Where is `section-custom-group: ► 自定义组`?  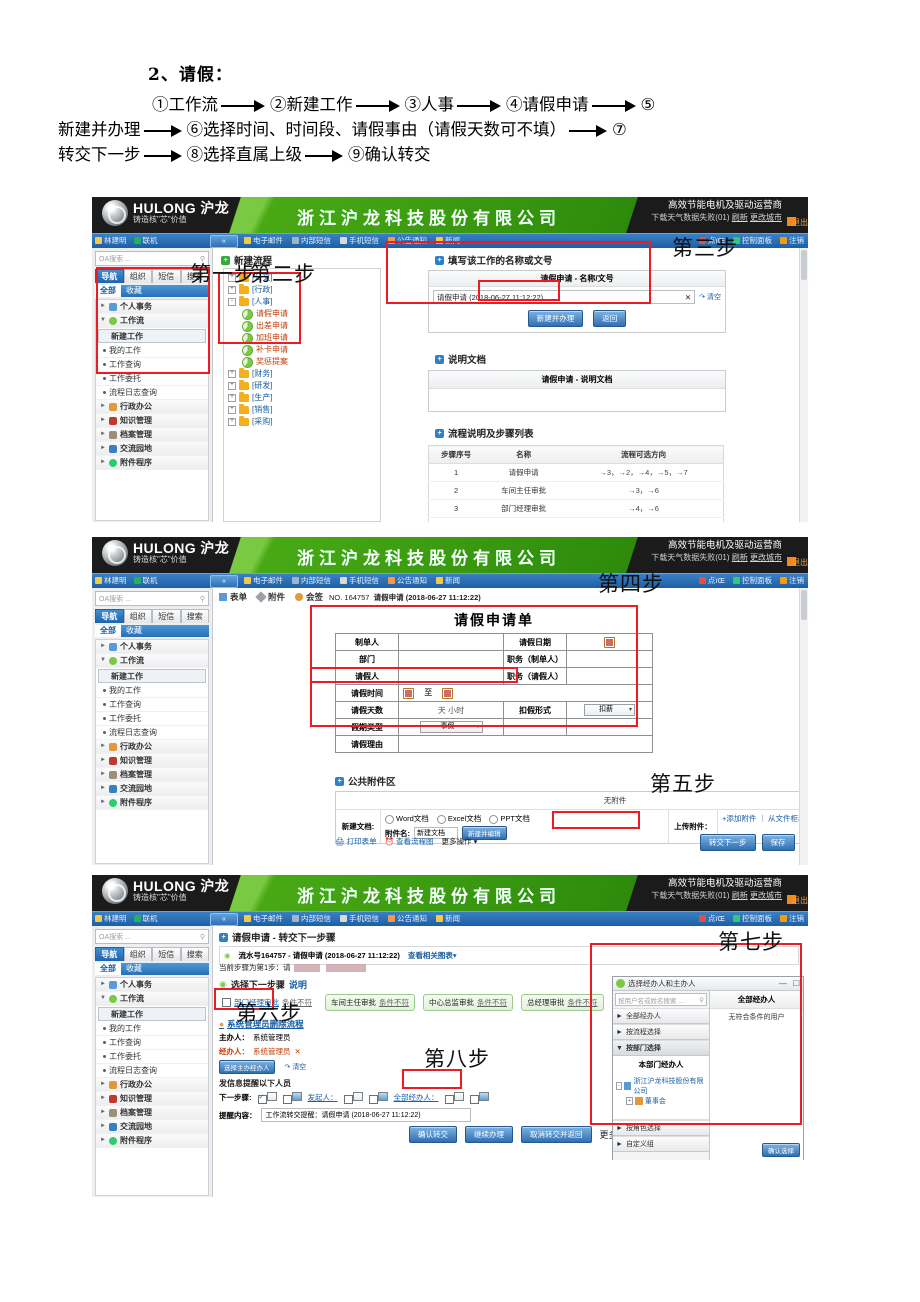
section-custom-group: ► 自定义组 is located at coordinates (661, 1144).